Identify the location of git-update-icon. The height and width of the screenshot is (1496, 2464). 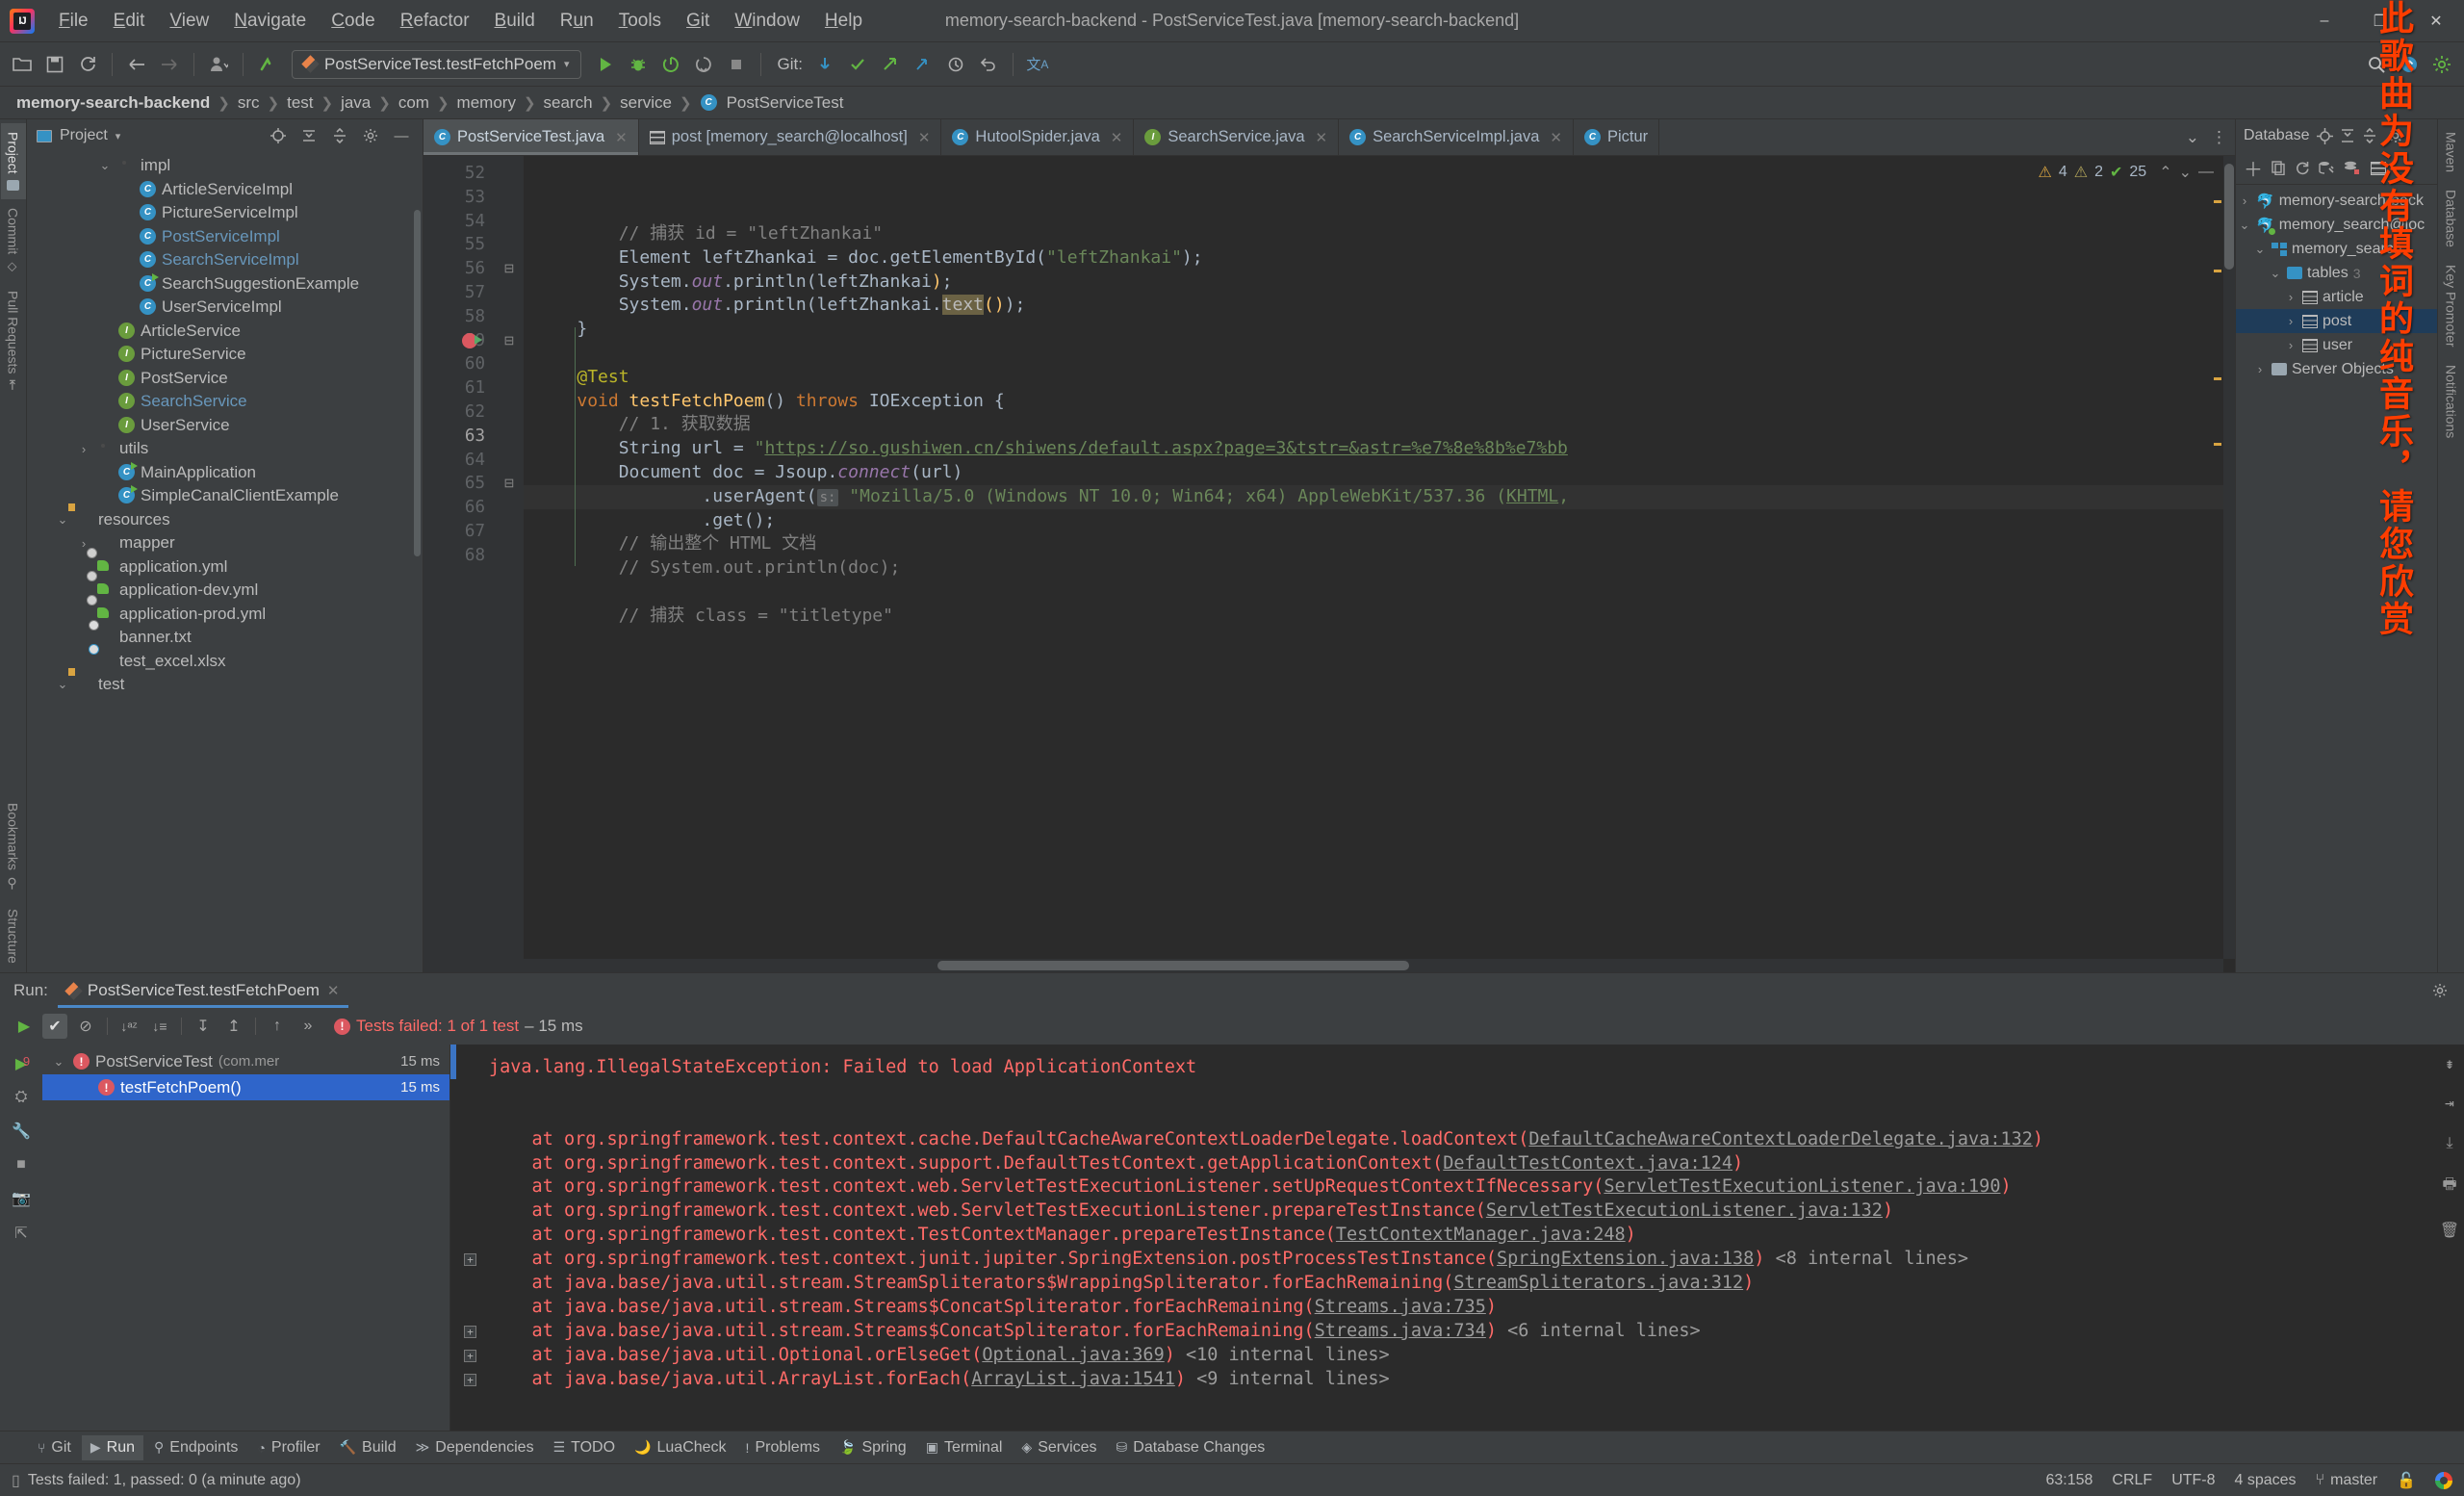
(824, 64).